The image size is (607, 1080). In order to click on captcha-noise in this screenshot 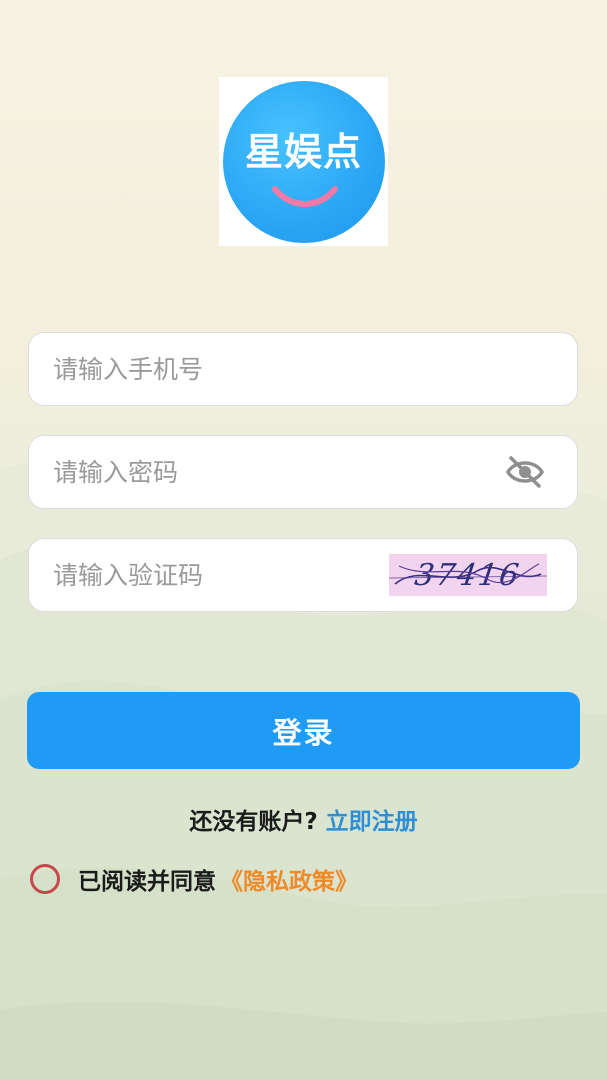, I will do `click(468, 574)`.